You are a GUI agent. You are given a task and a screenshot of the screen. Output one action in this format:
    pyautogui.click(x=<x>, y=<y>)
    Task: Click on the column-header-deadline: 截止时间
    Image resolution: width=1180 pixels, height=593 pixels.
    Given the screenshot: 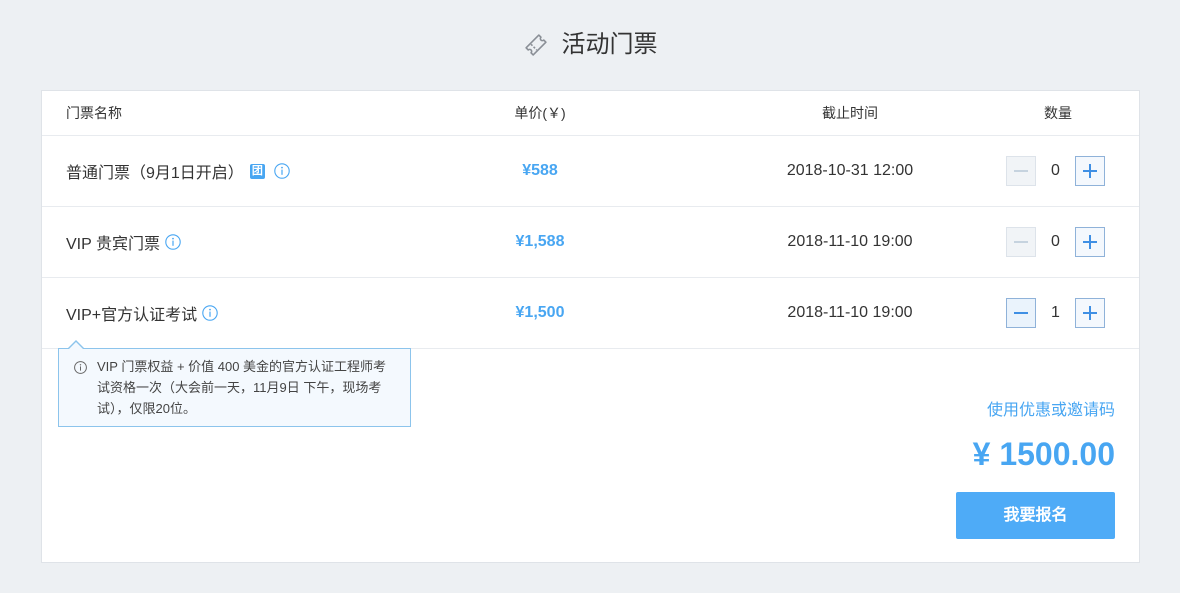 What is the action you would take?
    pyautogui.click(x=850, y=113)
    